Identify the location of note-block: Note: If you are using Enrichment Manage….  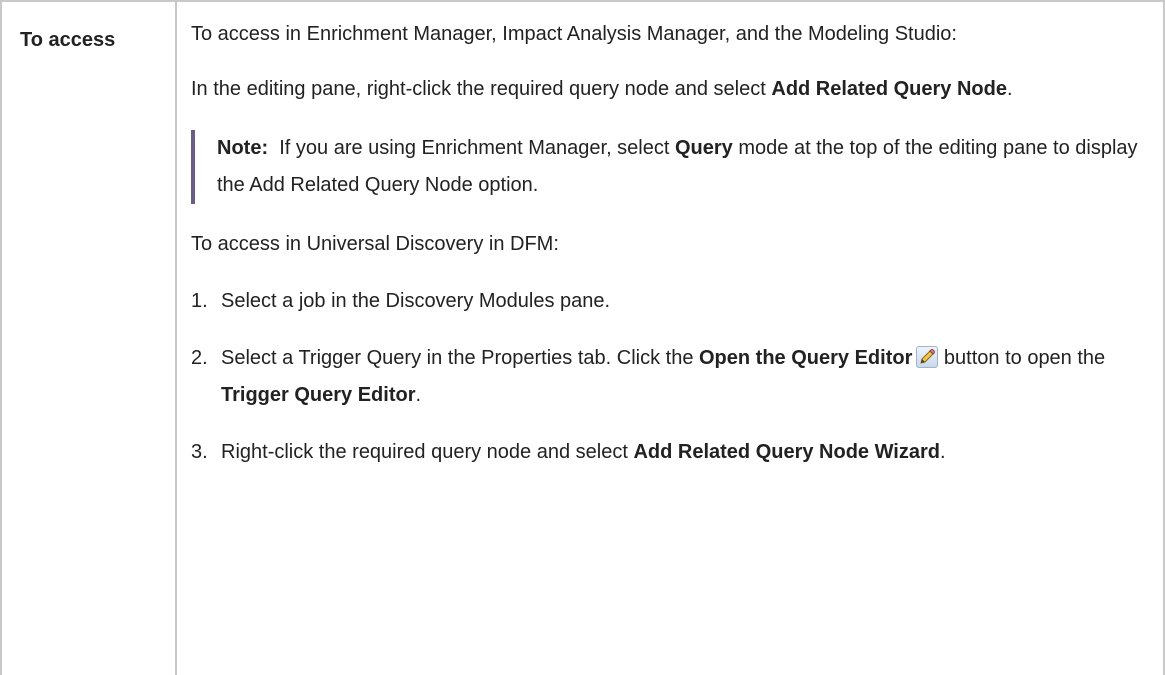
(668, 167).